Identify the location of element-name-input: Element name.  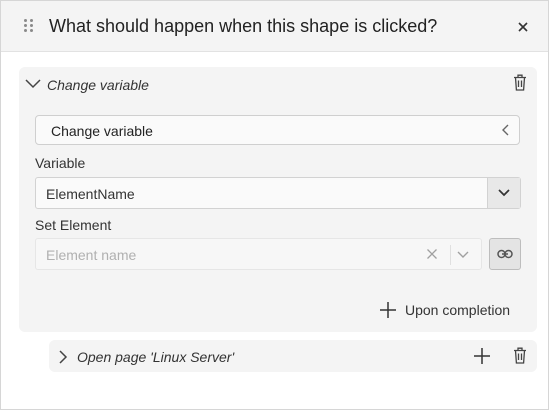
(258, 254).